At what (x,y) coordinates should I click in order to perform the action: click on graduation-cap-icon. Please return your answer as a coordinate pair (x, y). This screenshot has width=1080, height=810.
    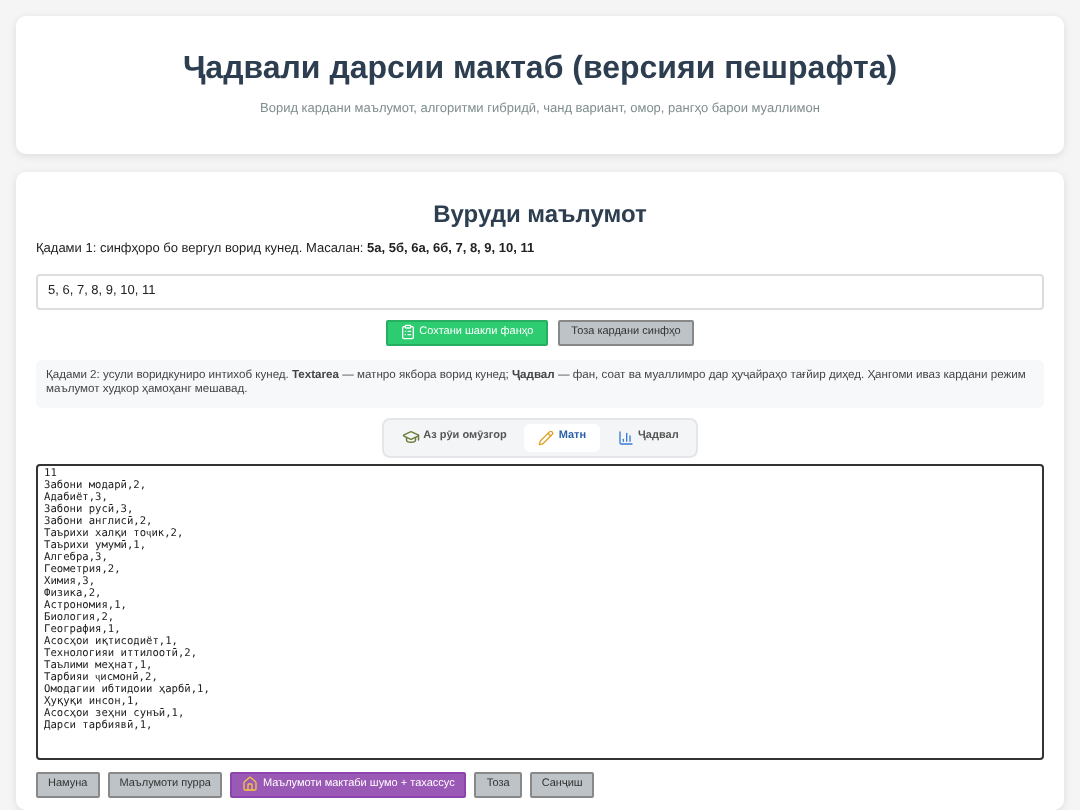
    Looking at the image, I should click on (410, 437).